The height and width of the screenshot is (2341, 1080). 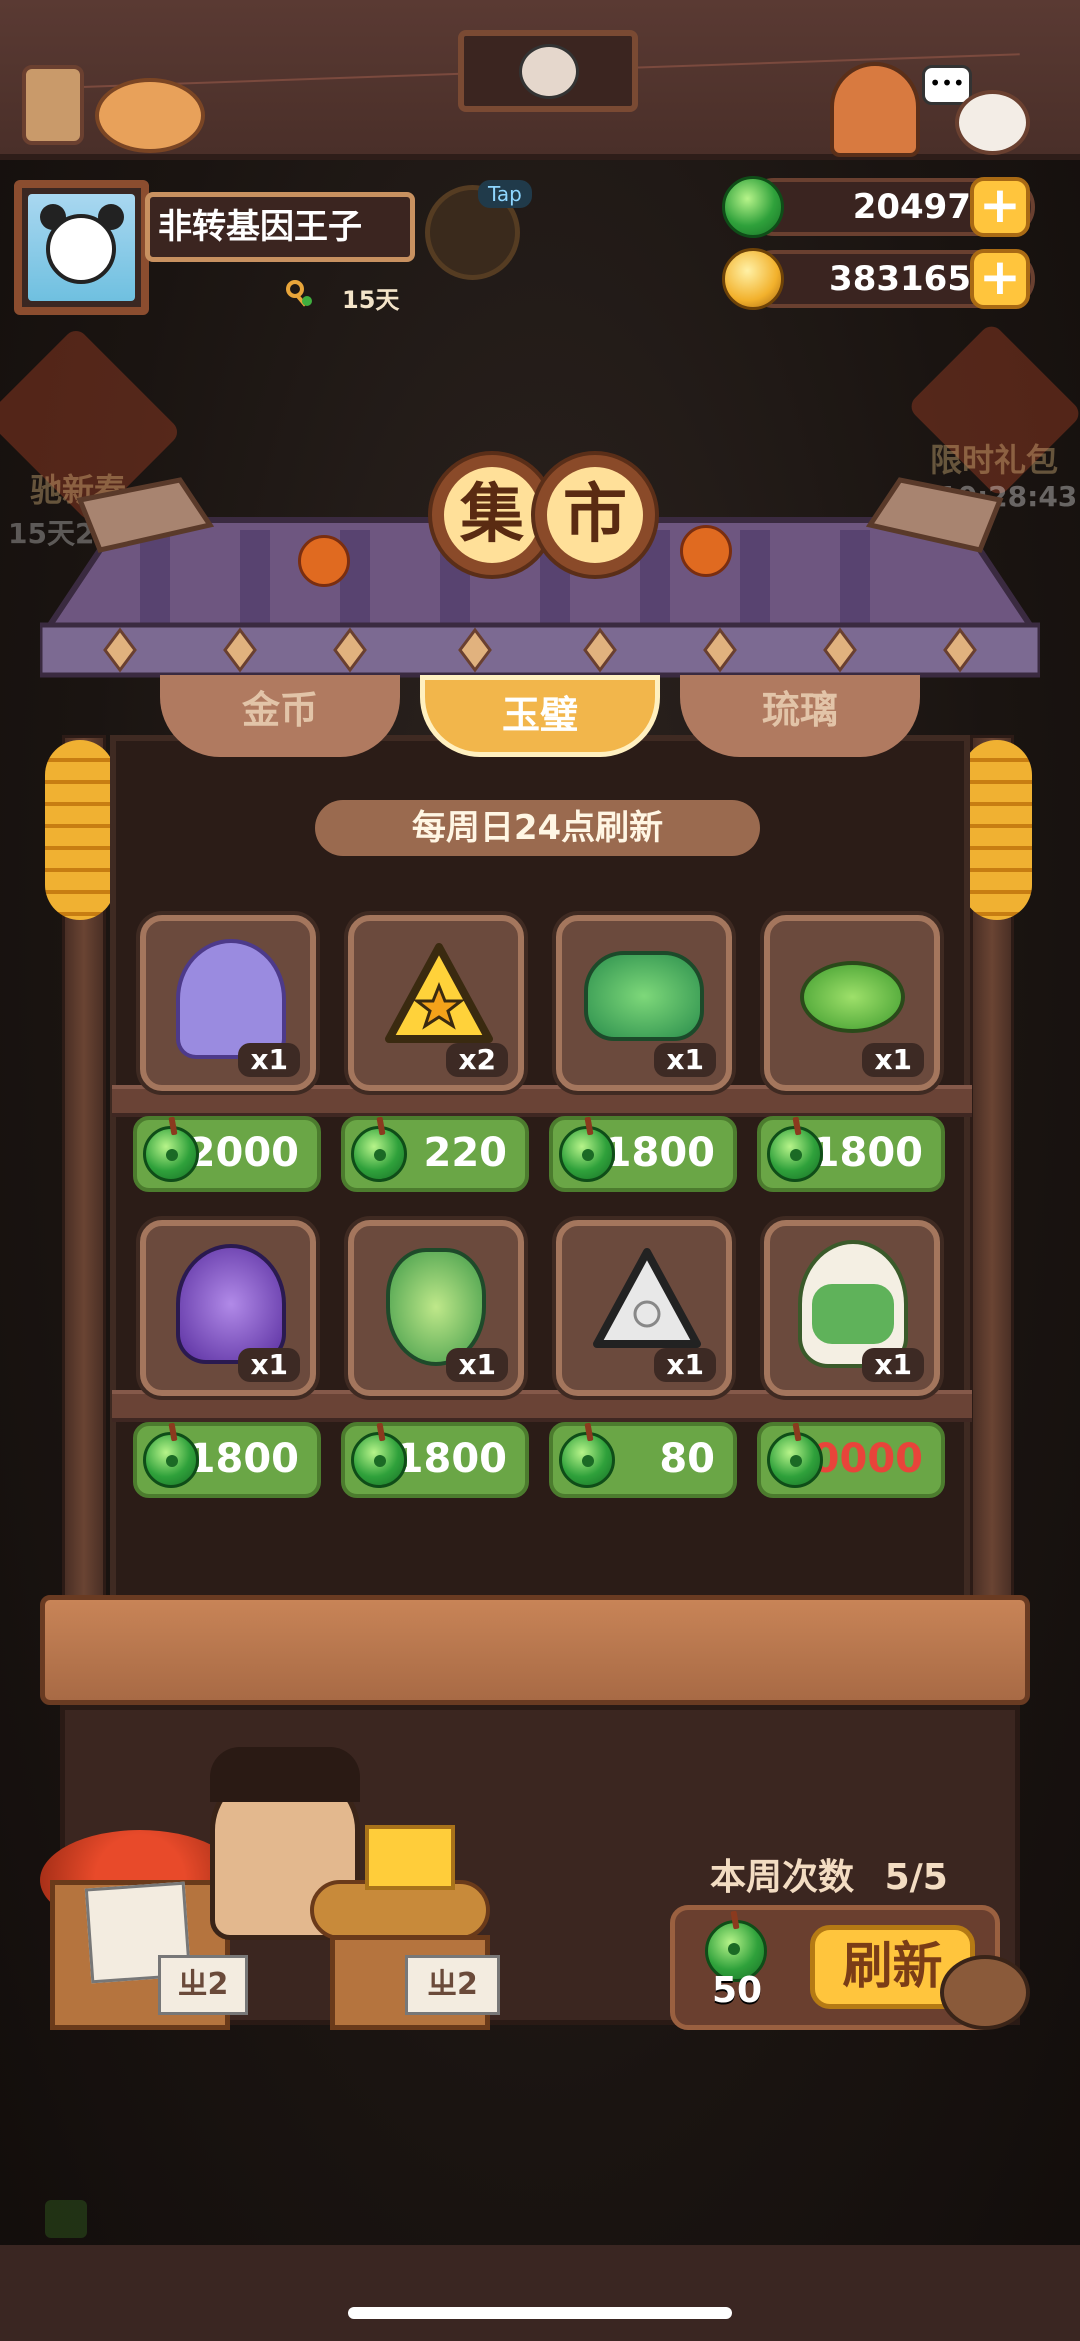 I want to click on price-button: 30000, so click(x=851, y=1460).